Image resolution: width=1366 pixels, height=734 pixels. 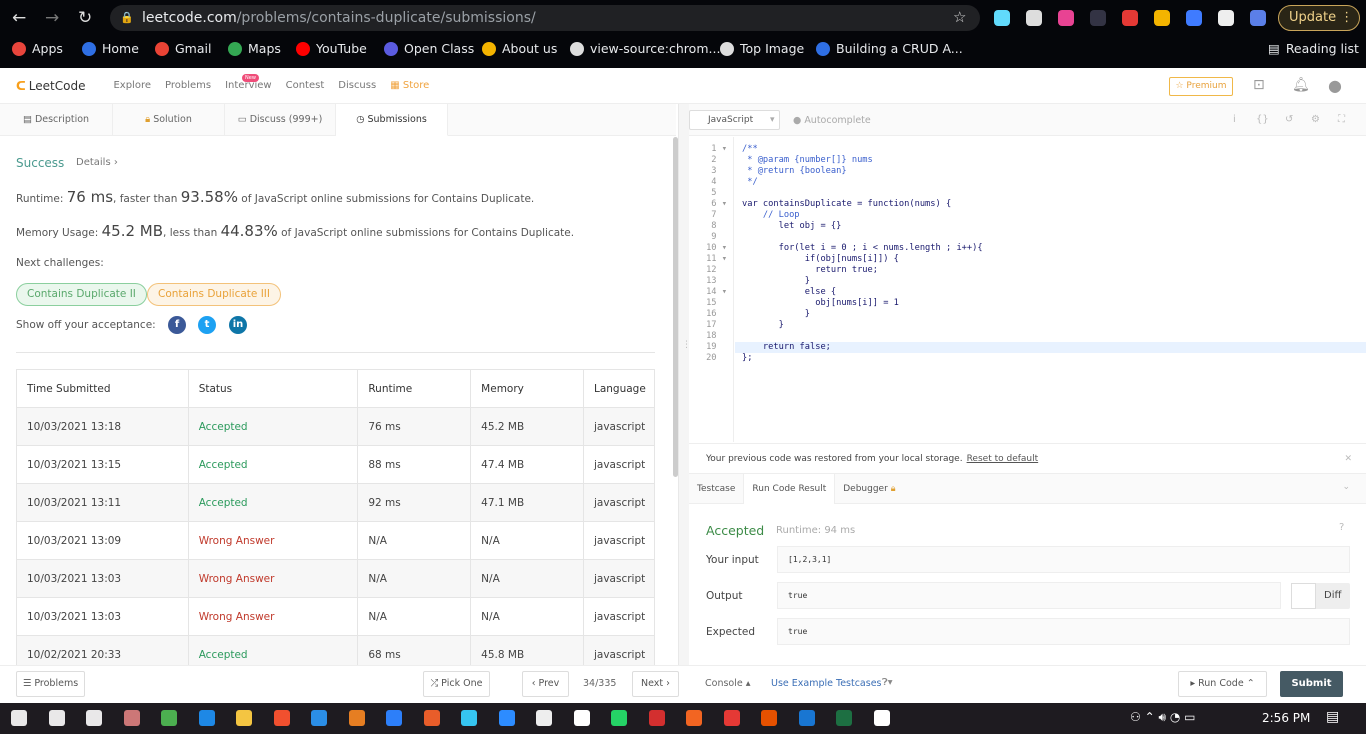 I want to click on nav-problems: Problems, so click(x=188, y=85).